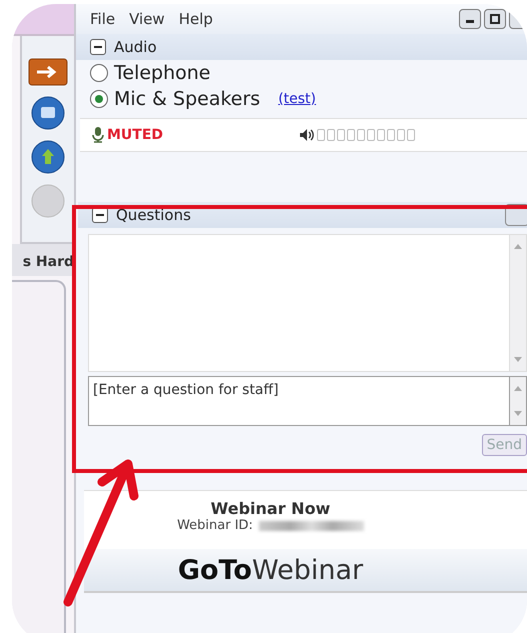  Describe the element at coordinates (48, 72) in the screenshot. I see `arrow-button-icon` at that location.